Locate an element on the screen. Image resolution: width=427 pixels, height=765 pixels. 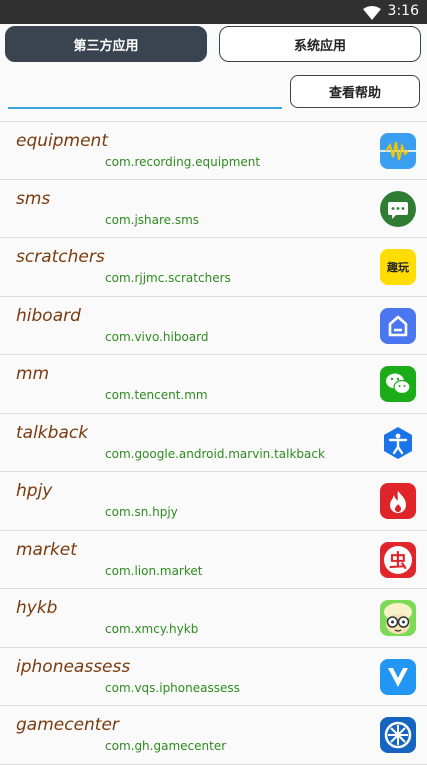
app-row-mm: mm com.tencent.mm is located at coordinates (213, 384).